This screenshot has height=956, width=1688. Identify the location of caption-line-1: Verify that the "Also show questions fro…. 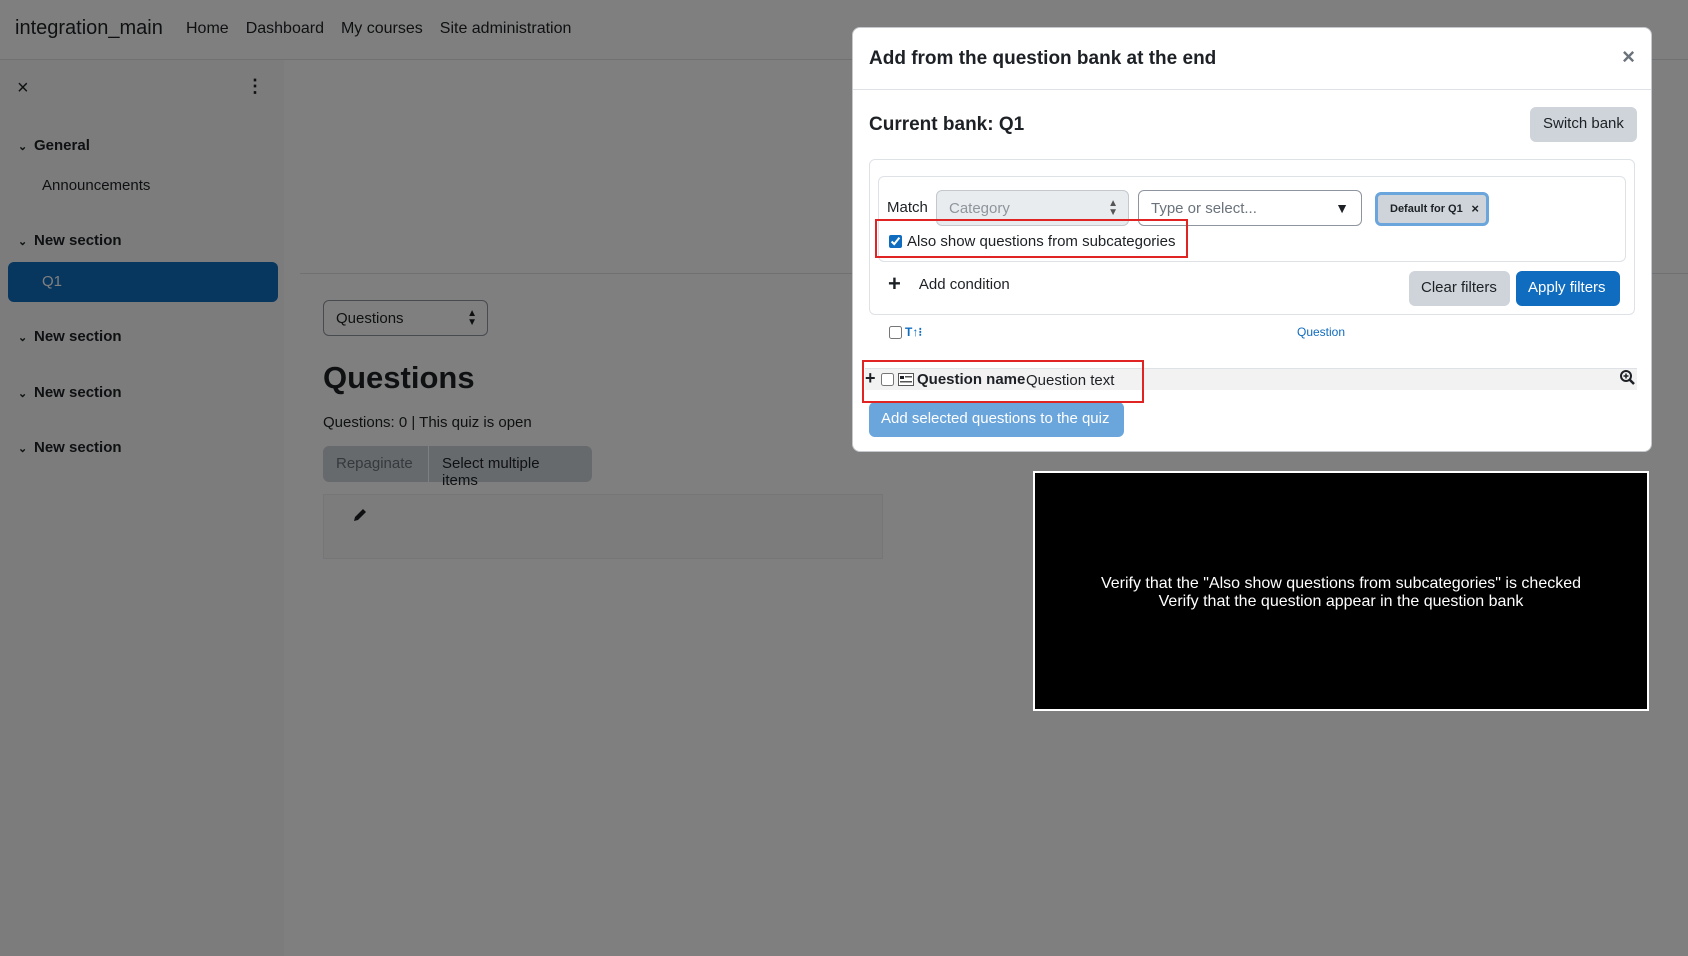
(1341, 583).